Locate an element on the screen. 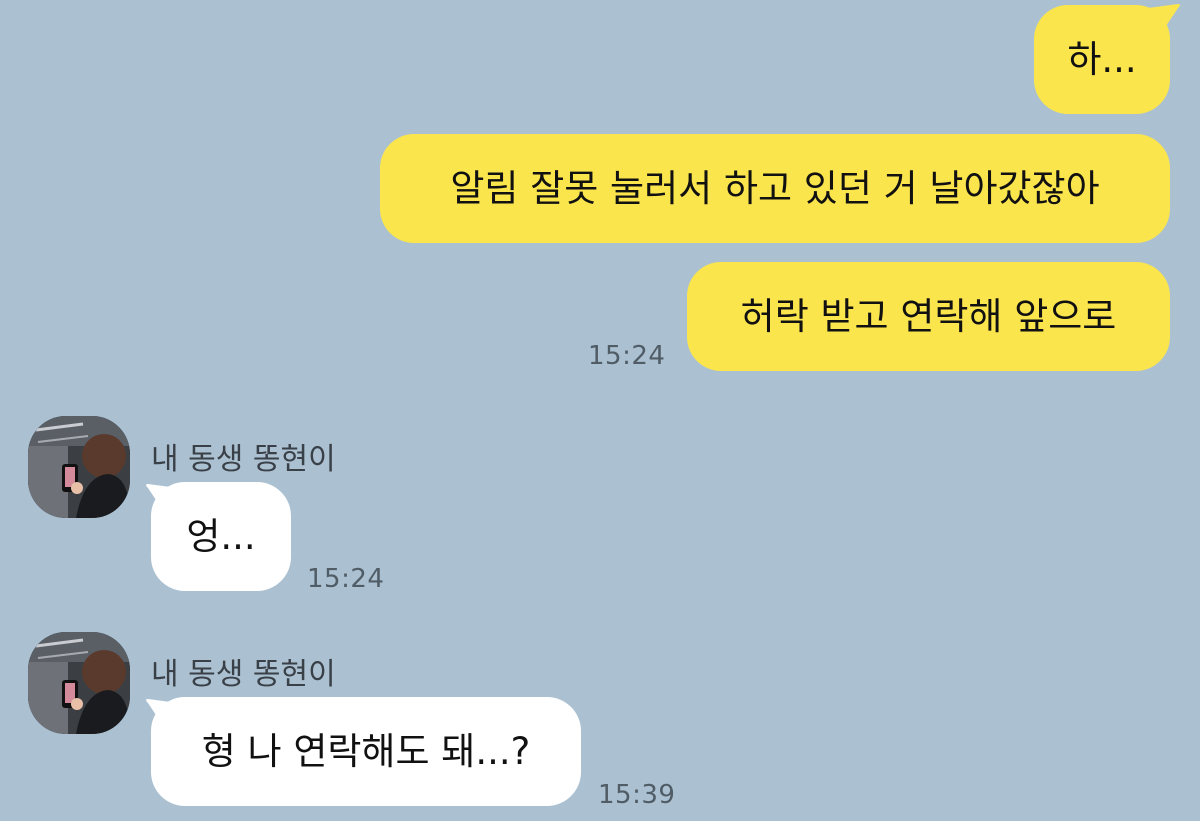  bubble-tail-icon is located at coordinates (1164, 18).